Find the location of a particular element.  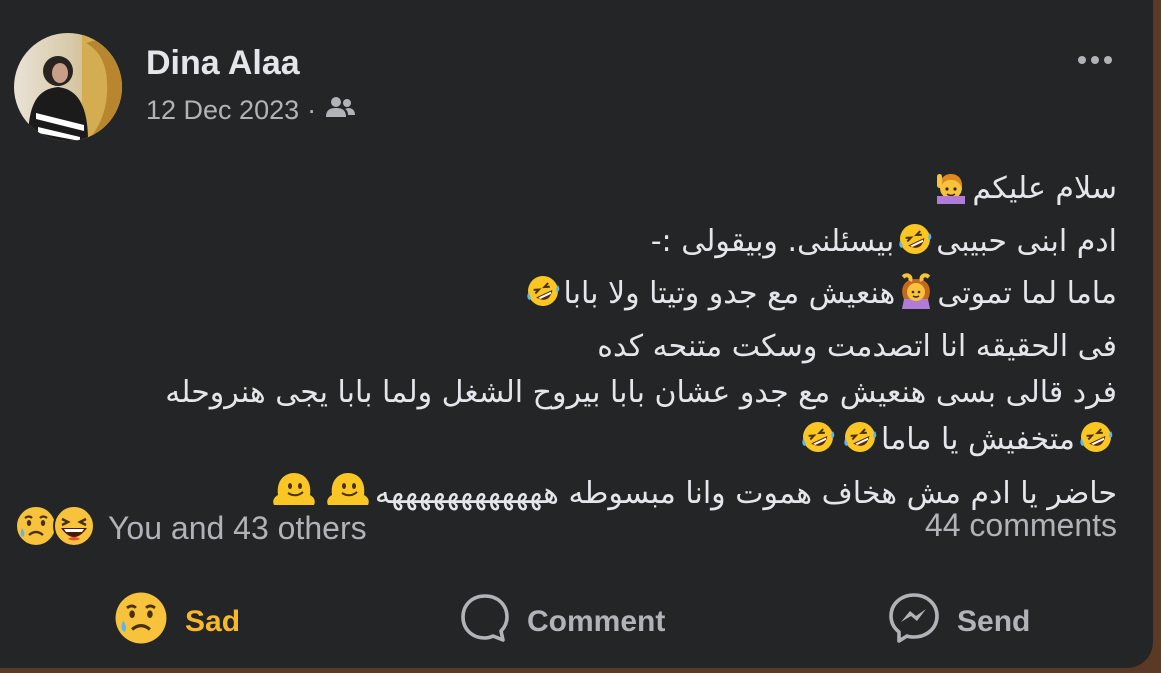

comment-icon is located at coordinates (485, 622).